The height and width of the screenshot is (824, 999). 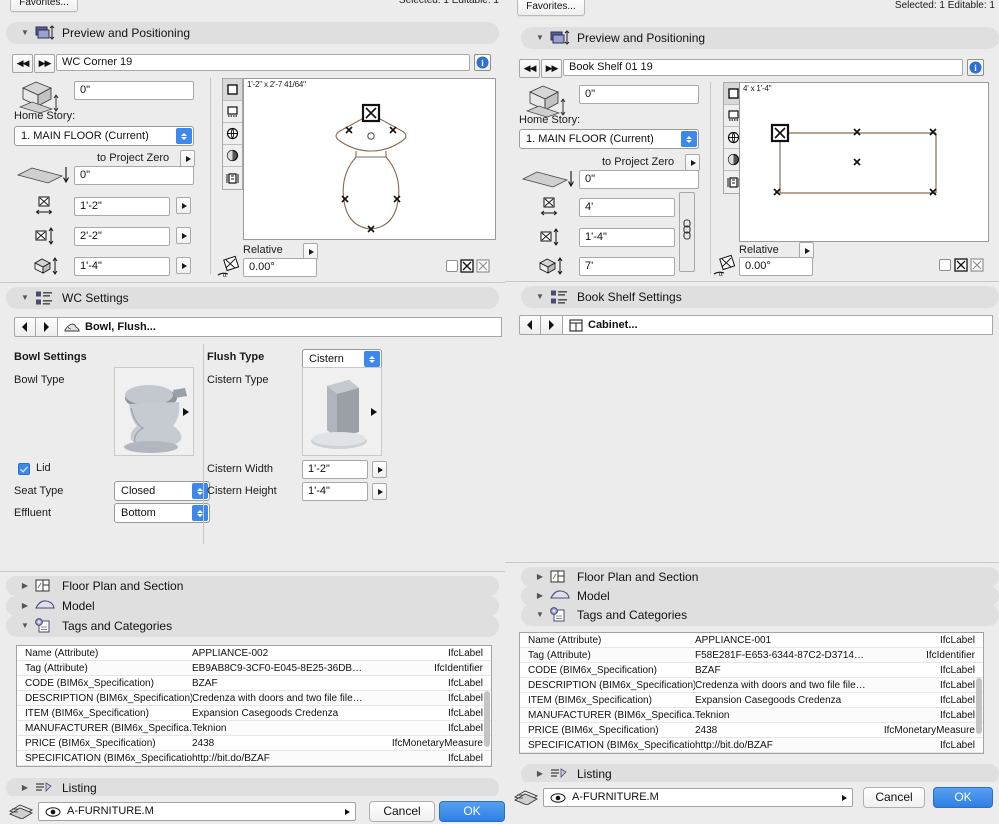 I want to click on layer-selector: A-FURNITURE.M, so click(x=197, y=811).